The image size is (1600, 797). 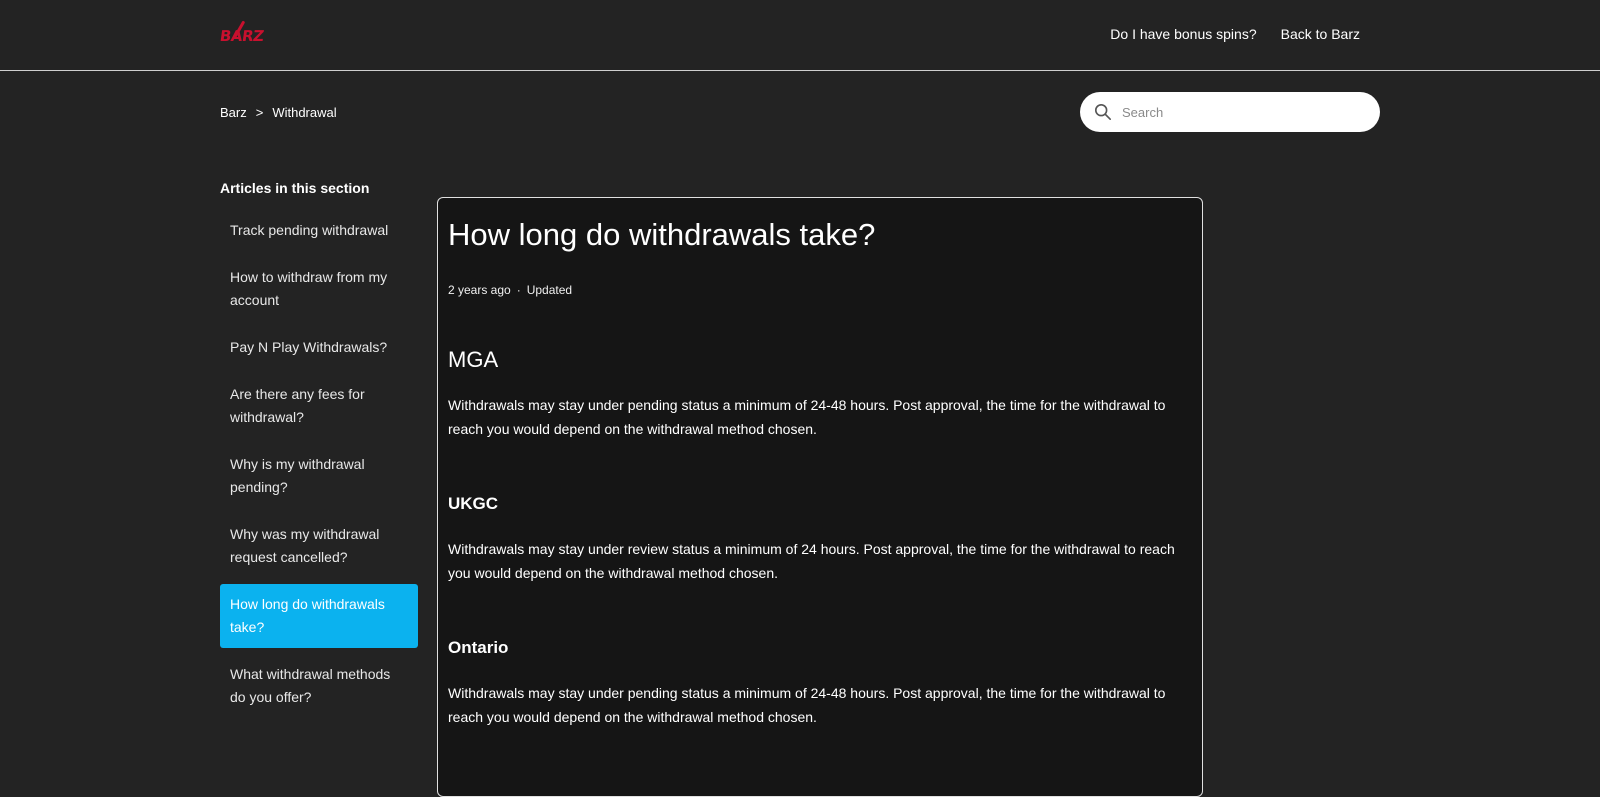 I want to click on sidebar-item-why-cancelled: Why was my withdrawal request cancelled?, so click(x=319, y=546).